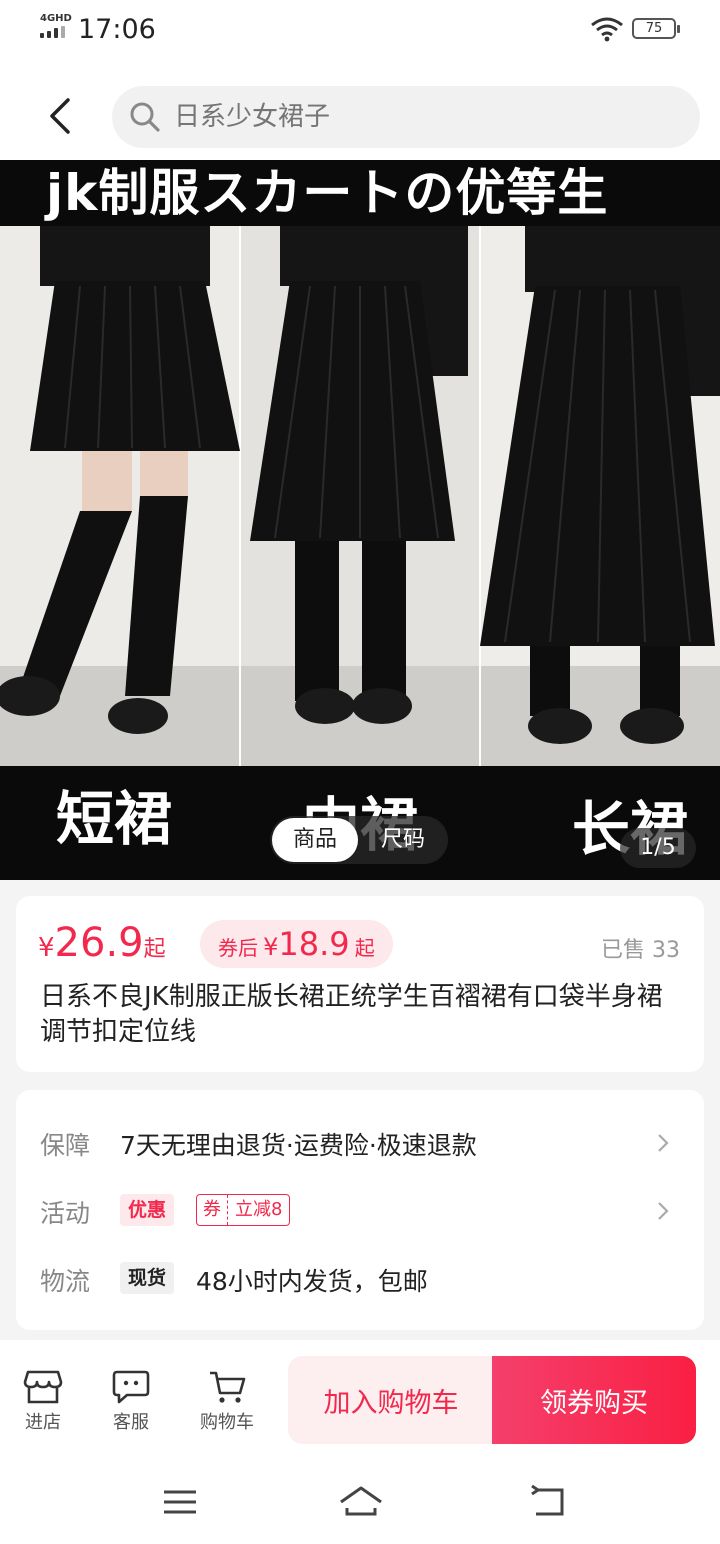 The height and width of the screenshot is (1544, 720). I want to click on coupon-price-value: 18.9, so click(314, 944).